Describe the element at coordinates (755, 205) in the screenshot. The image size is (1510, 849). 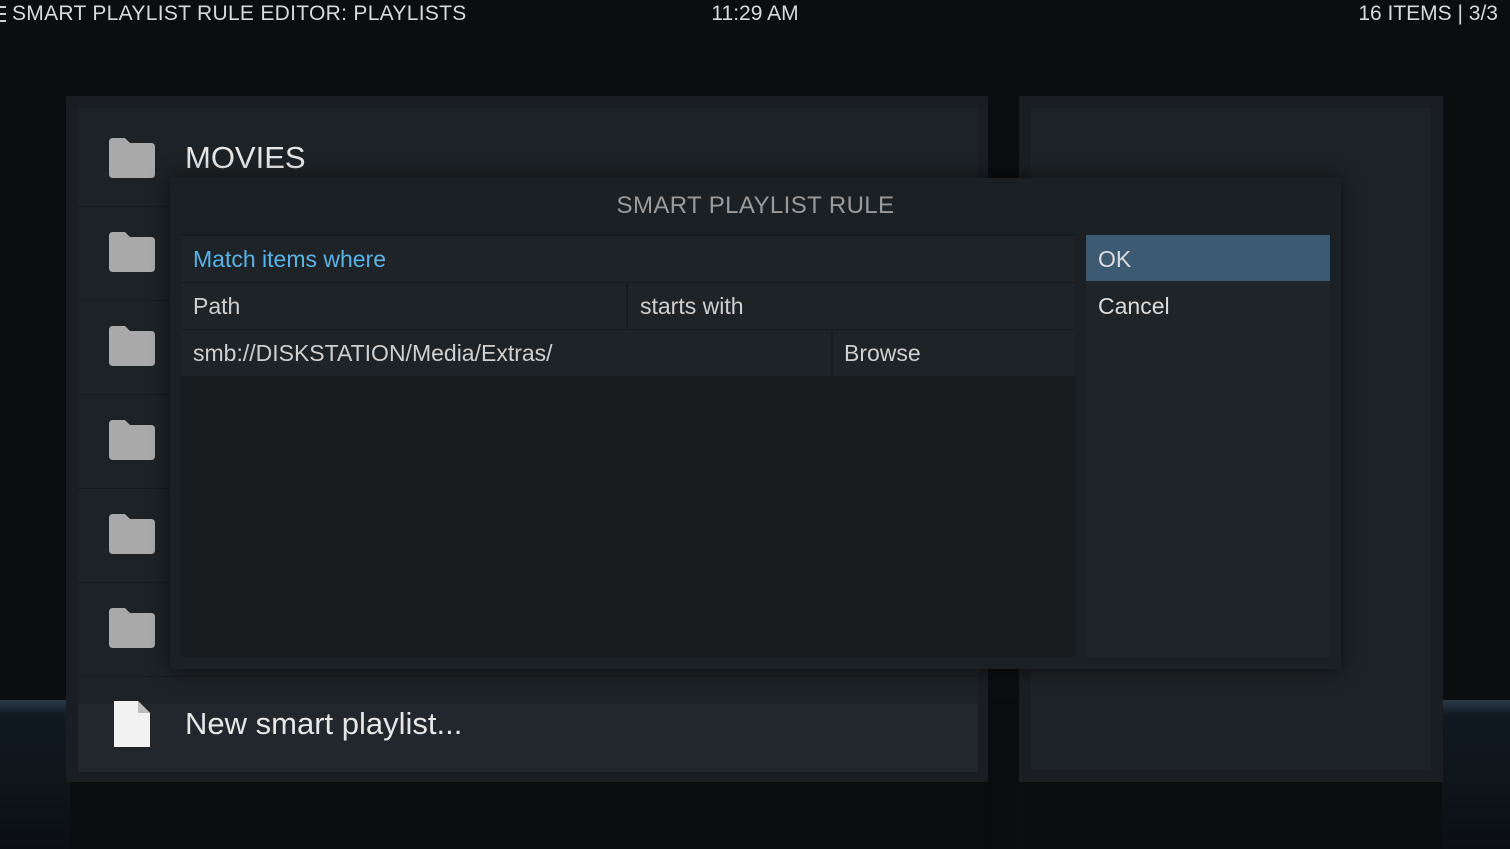
I see `dialog-title: SMART PLAYLIST RULE` at that location.